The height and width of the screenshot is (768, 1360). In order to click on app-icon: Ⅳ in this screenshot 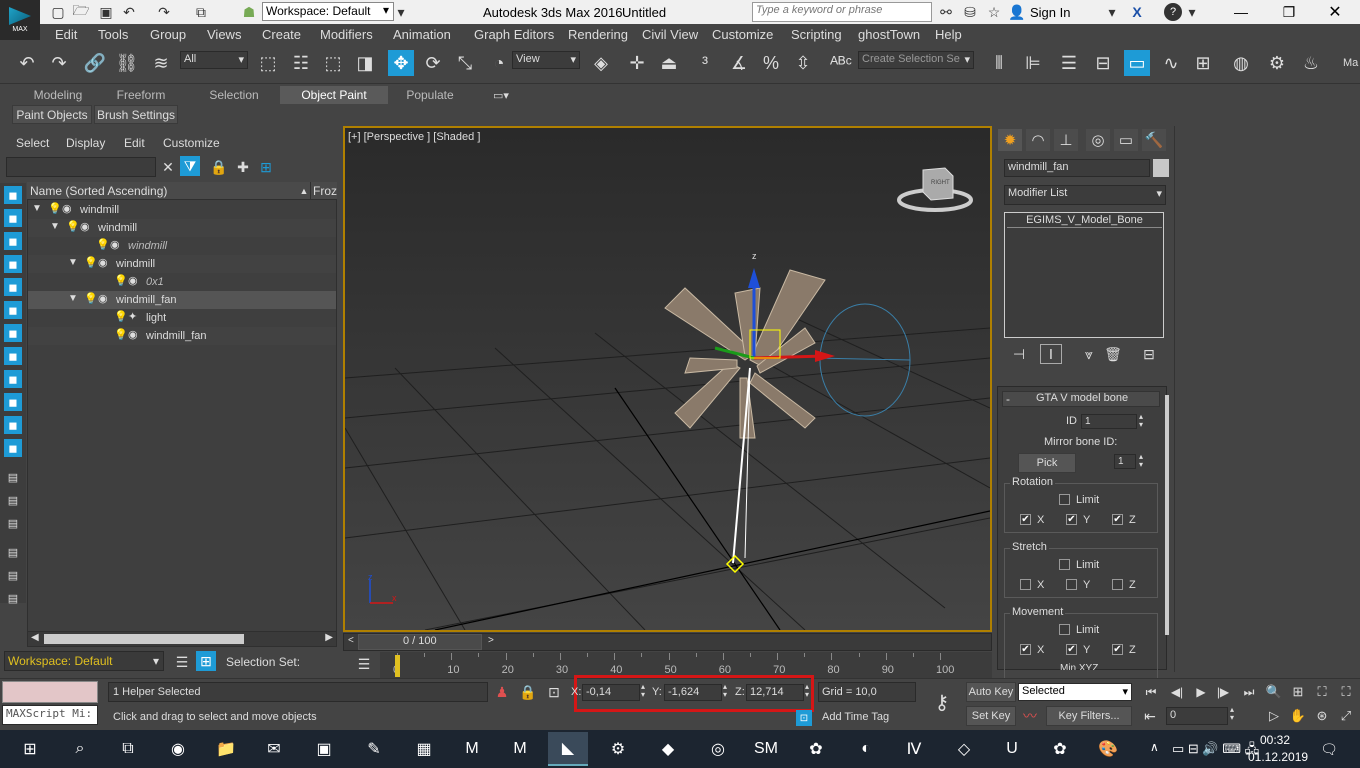, I will do `click(914, 749)`.